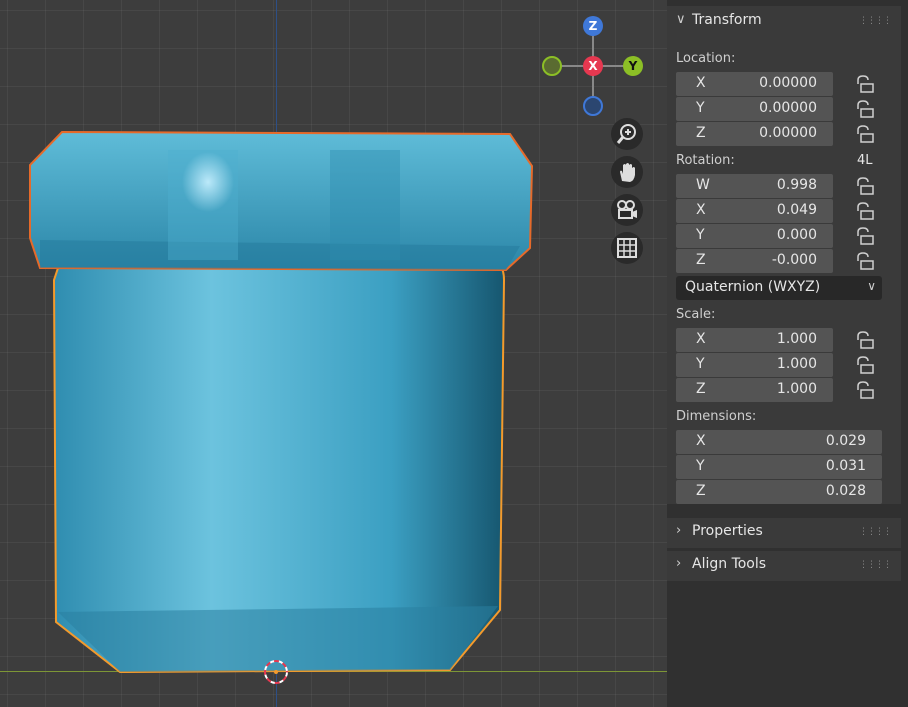 The image size is (908, 707). What do you see at coordinates (705, 160) in the screenshot?
I see `rotation-label: Rotation:` at bounding box center [705, 160].